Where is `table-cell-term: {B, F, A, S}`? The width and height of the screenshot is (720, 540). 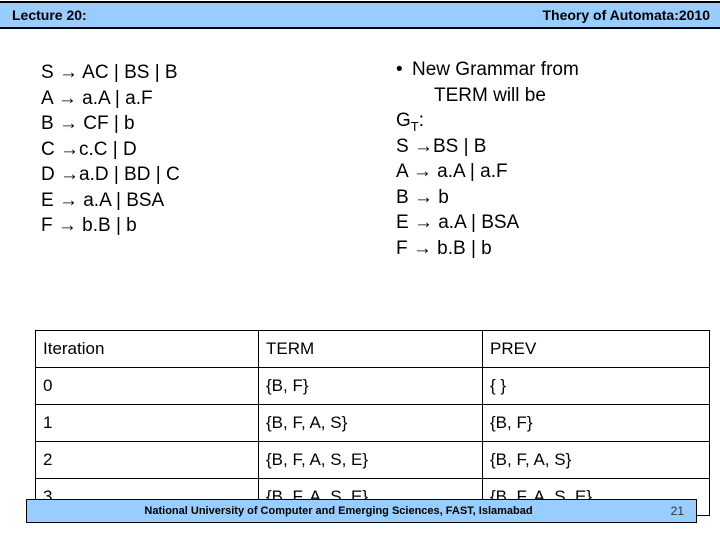
table-cell-term: {B, F, A, S} is located at coordinates (370, 423).